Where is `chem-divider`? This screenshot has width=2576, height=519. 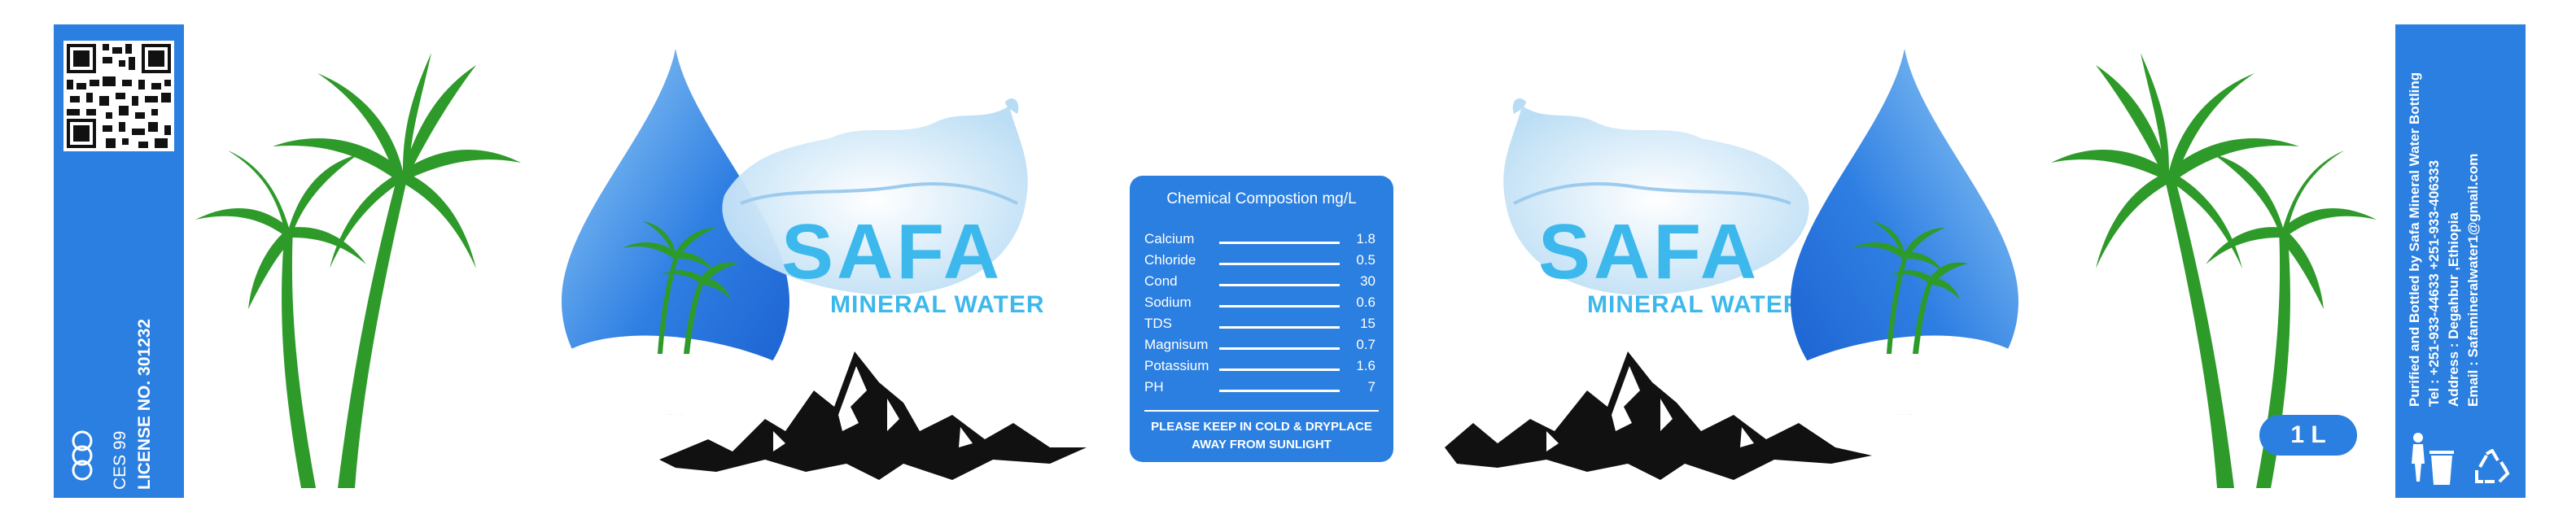 chem-divider is located at coordinates (1261, 411).